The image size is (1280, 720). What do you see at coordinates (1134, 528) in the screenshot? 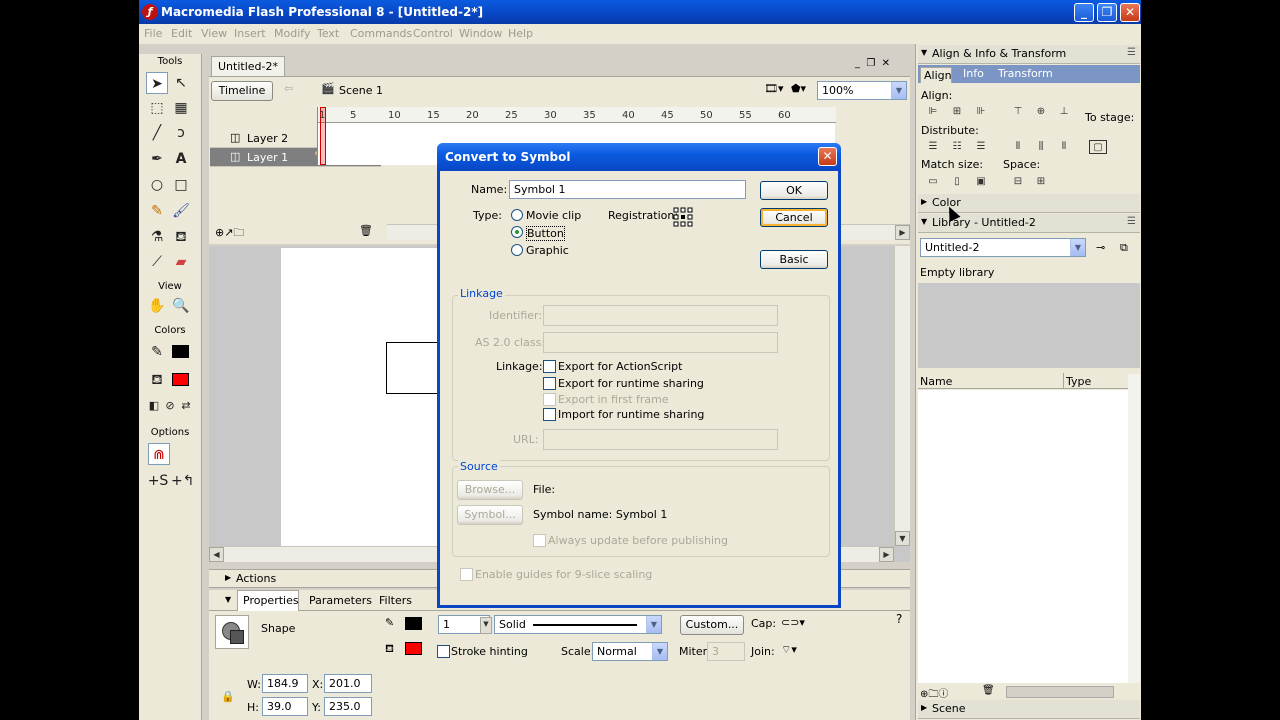
I see `library-vscroll` at bounding box center [1134, 528].